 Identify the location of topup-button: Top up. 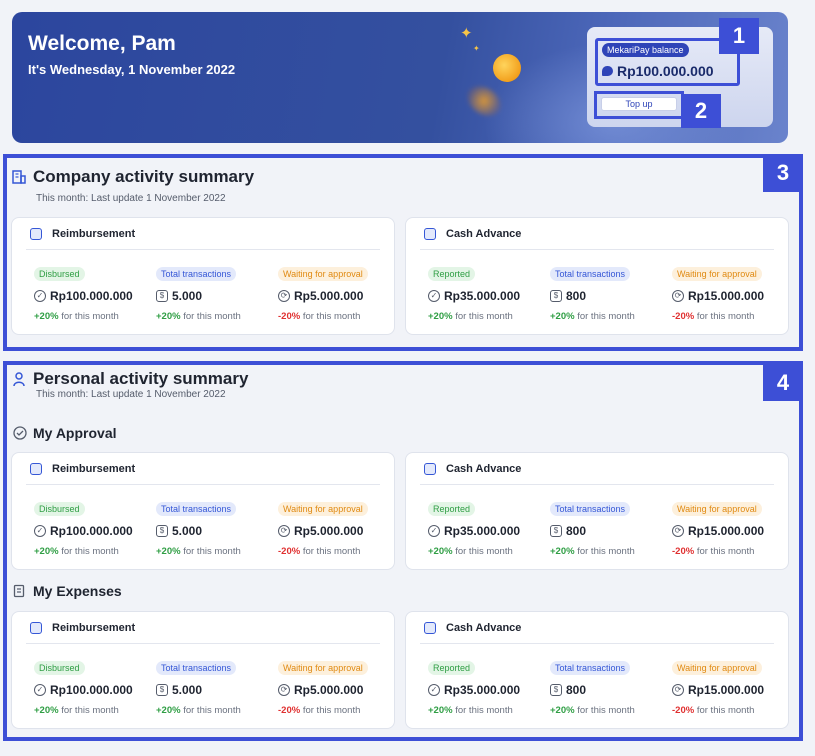
(639, 104).